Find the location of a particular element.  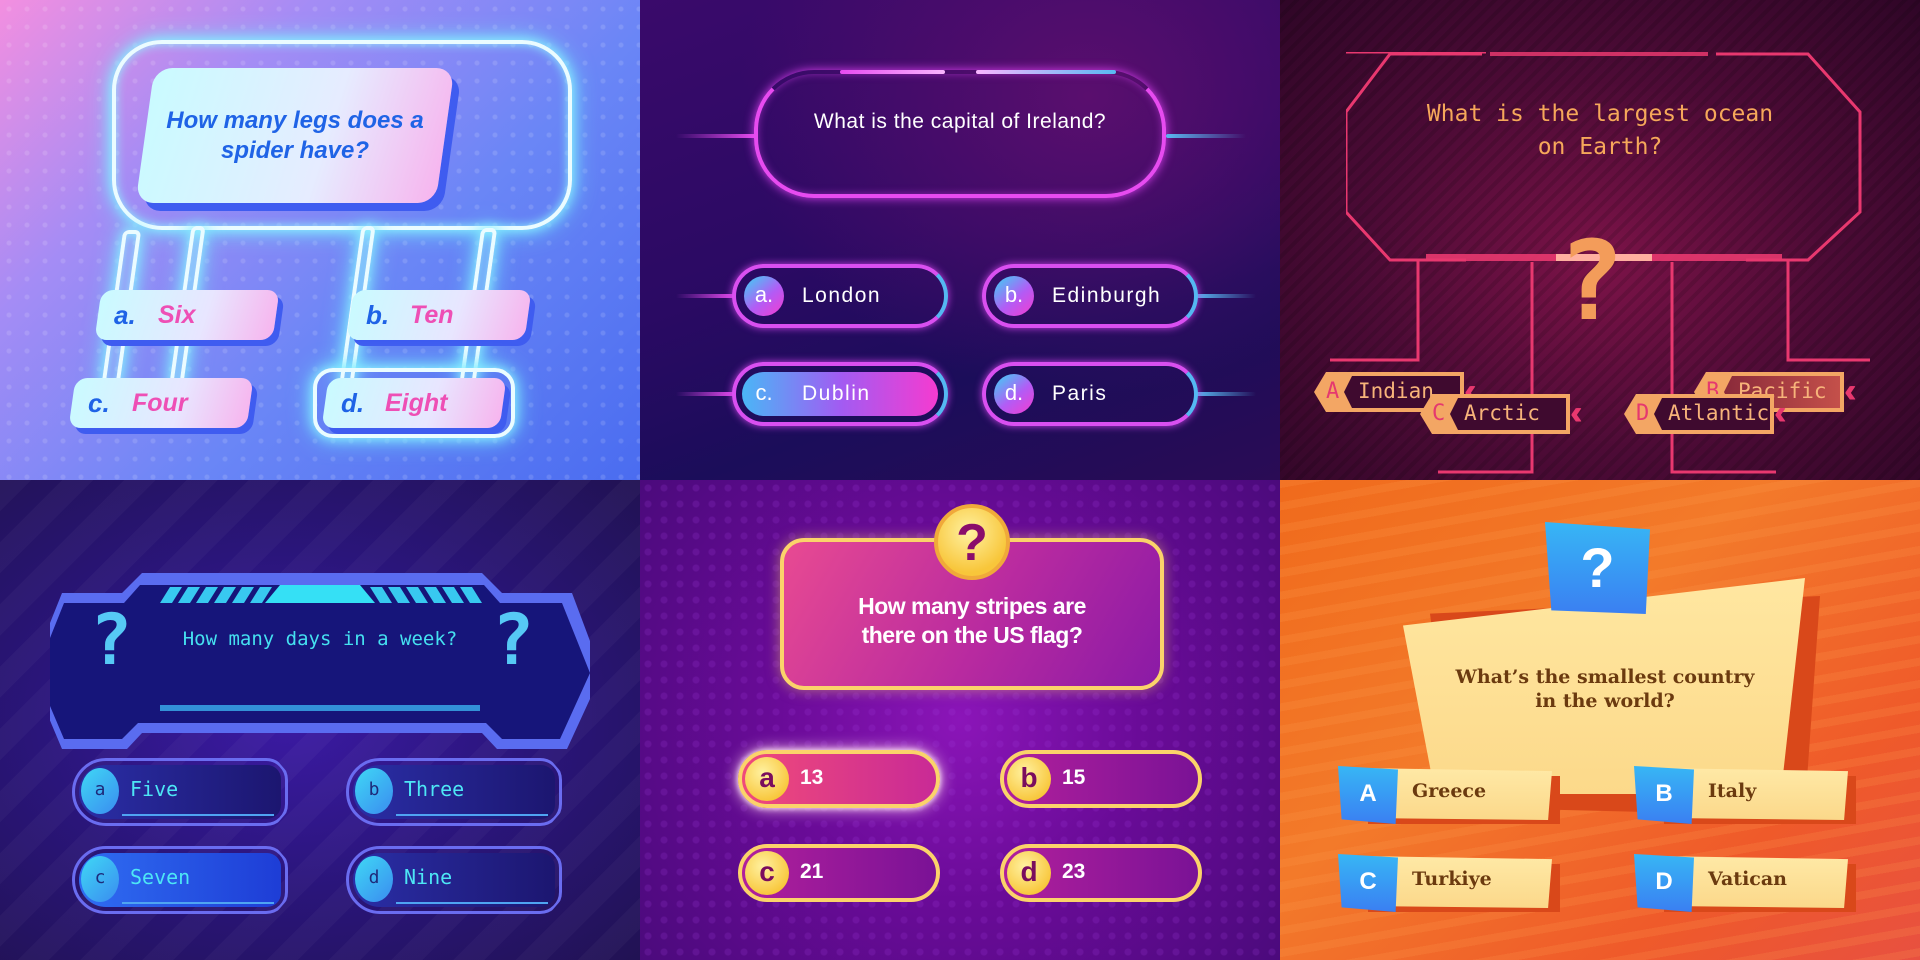

question-text: What is the largest ocean on Earth? is located at coordinates (1600, 131).